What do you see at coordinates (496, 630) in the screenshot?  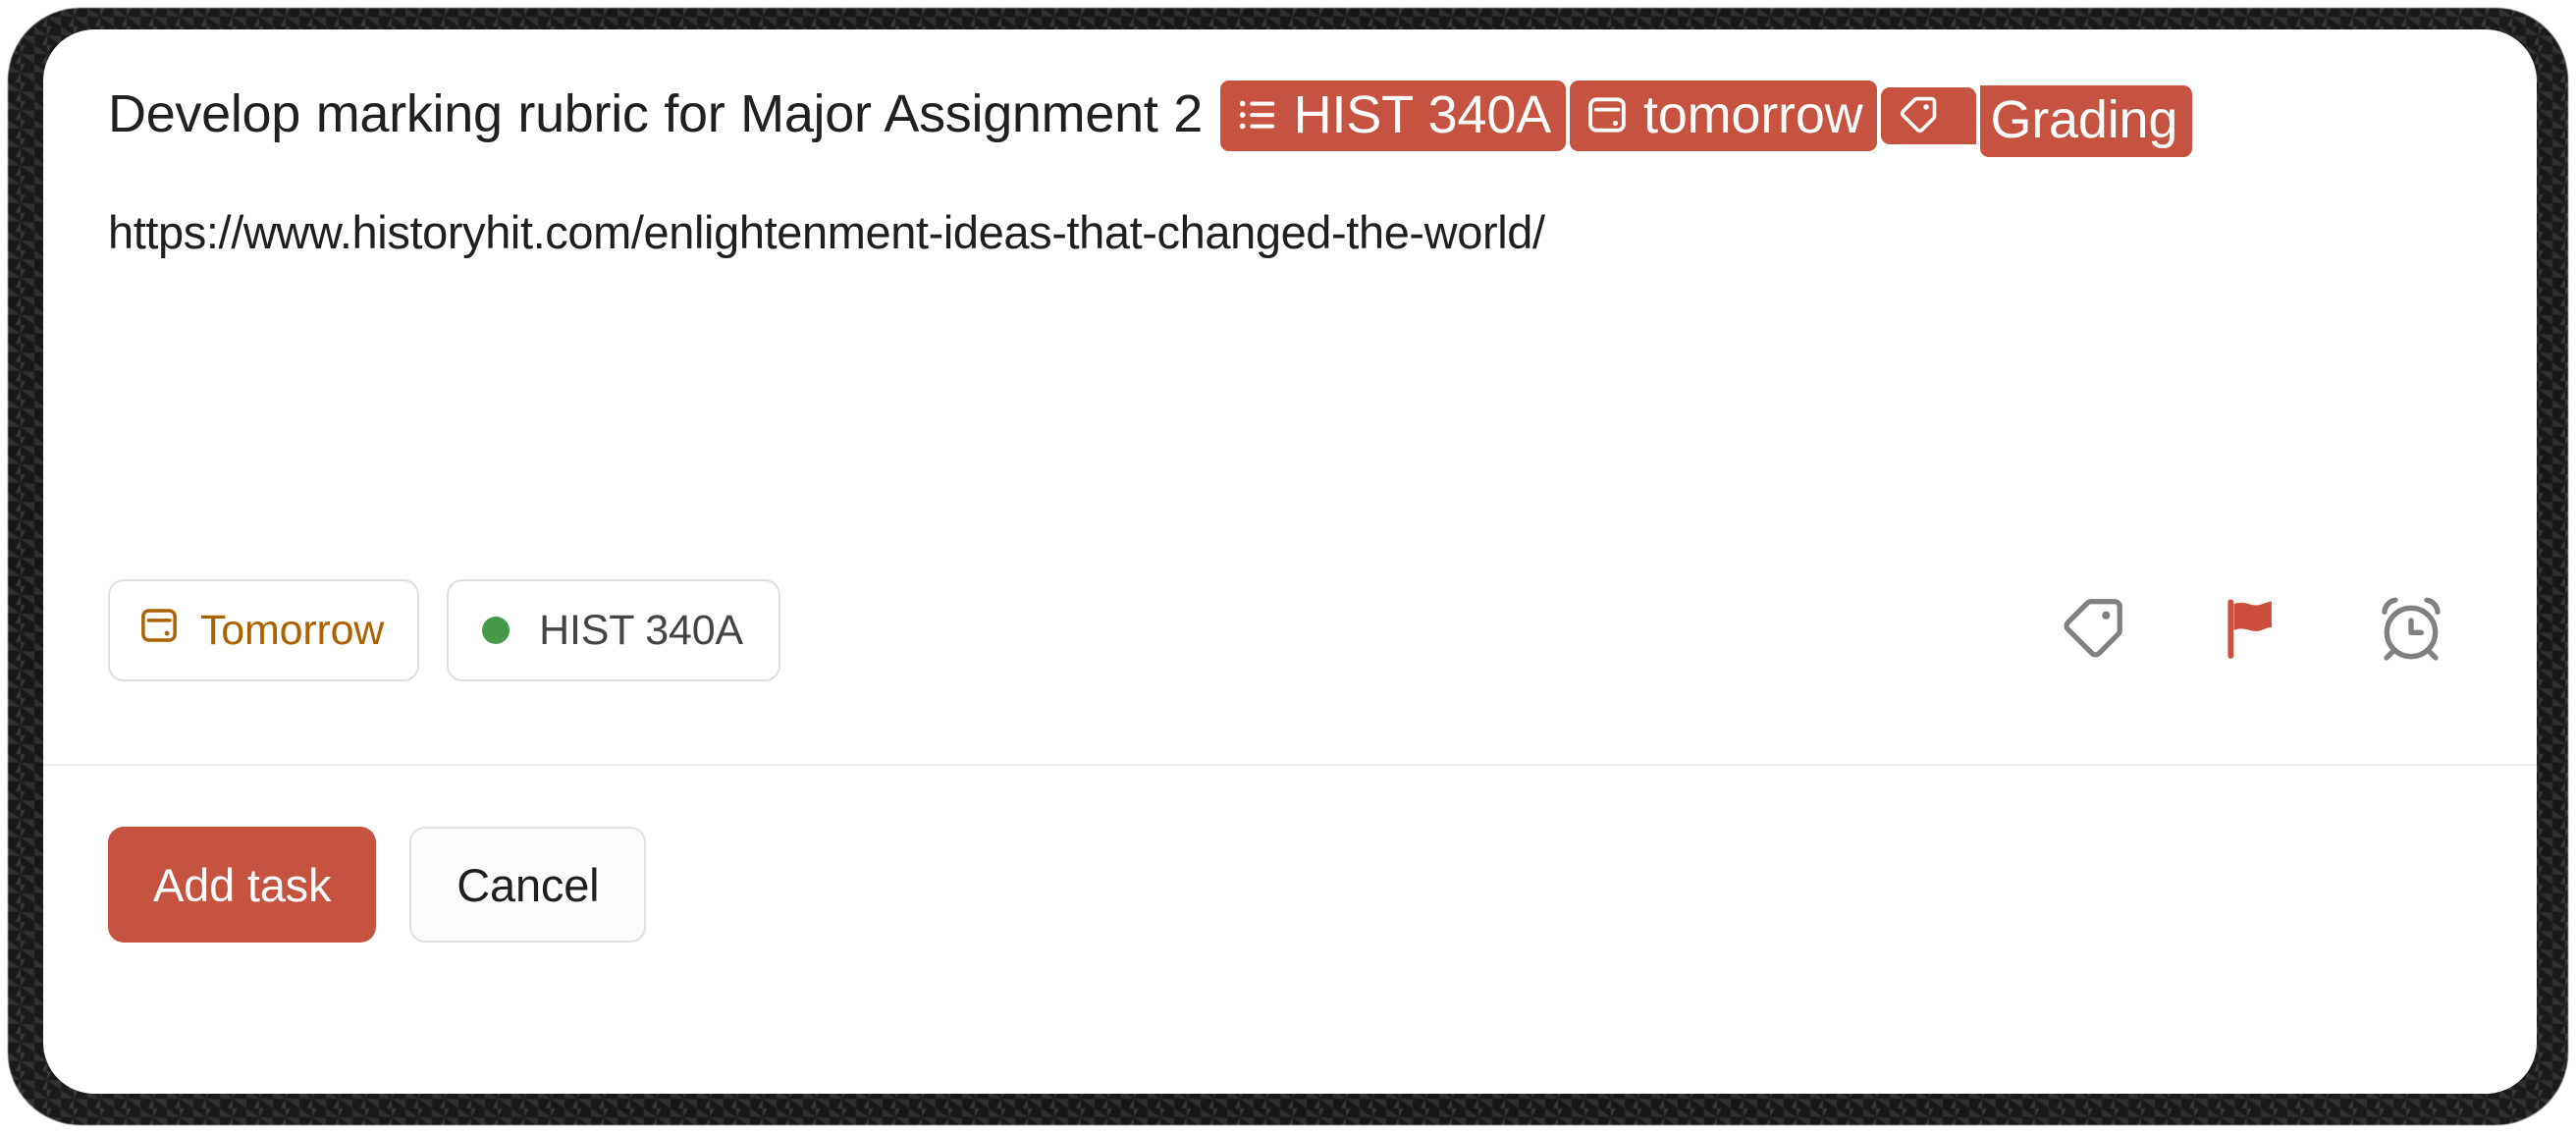 I see `project-color-dot` at bounding box center [496, 630].